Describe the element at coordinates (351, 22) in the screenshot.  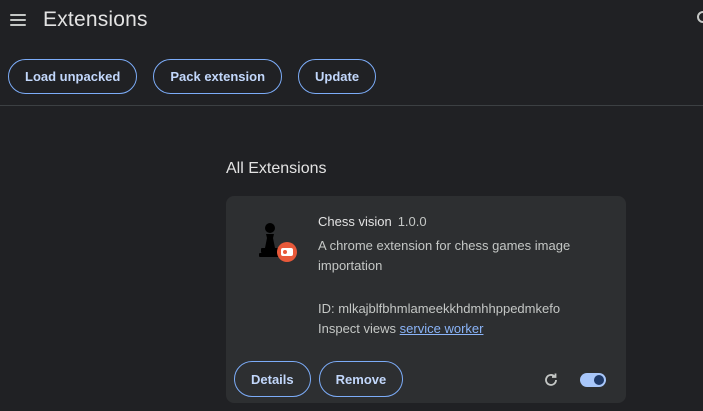
I see `header: Extensions` at that location.